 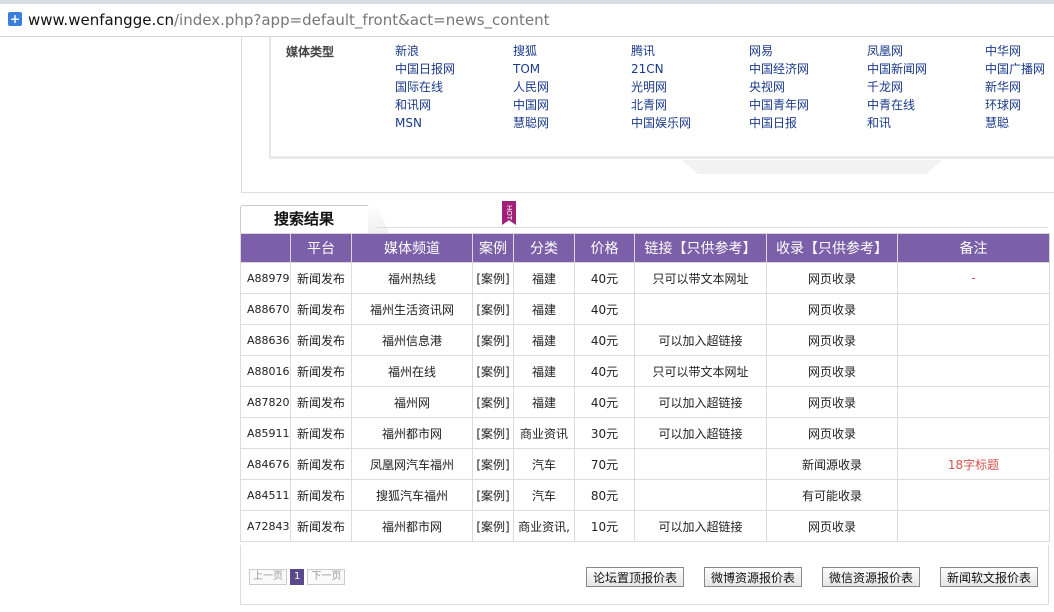 What do you see at coordinates (572, 51) in the screenshot?
I see `media-type-option: 搜狐` at bounding box center [572, 51].